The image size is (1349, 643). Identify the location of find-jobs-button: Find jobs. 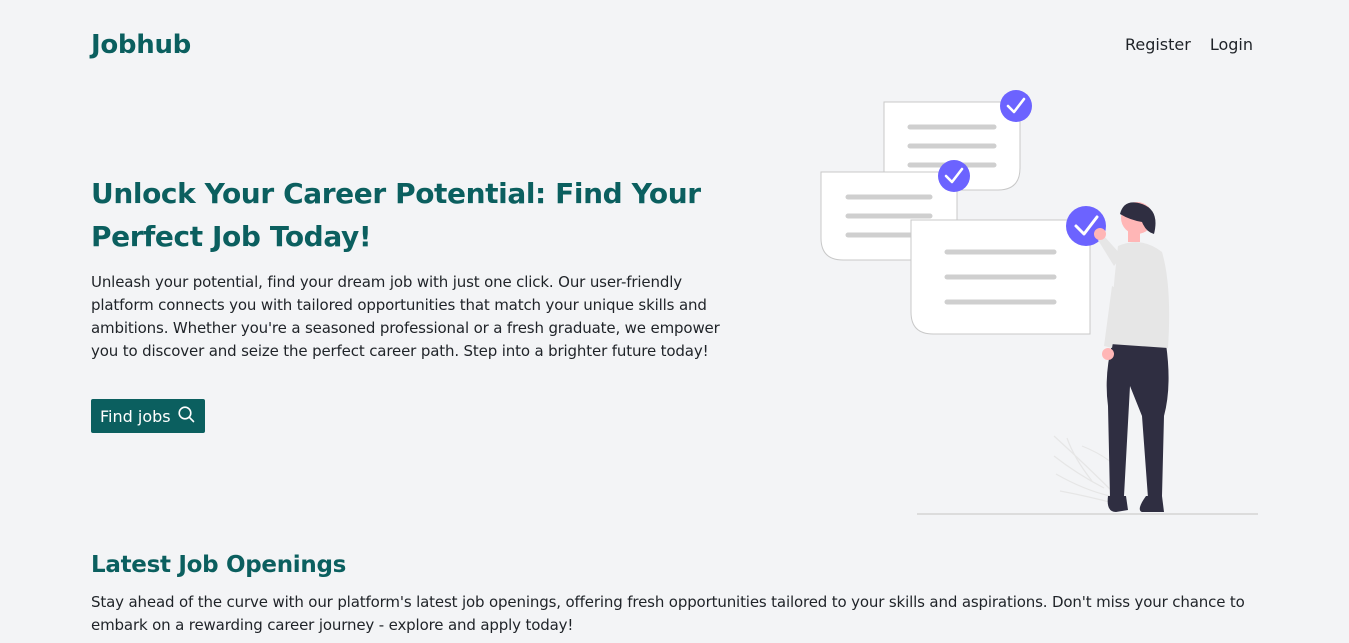
(148, 416).